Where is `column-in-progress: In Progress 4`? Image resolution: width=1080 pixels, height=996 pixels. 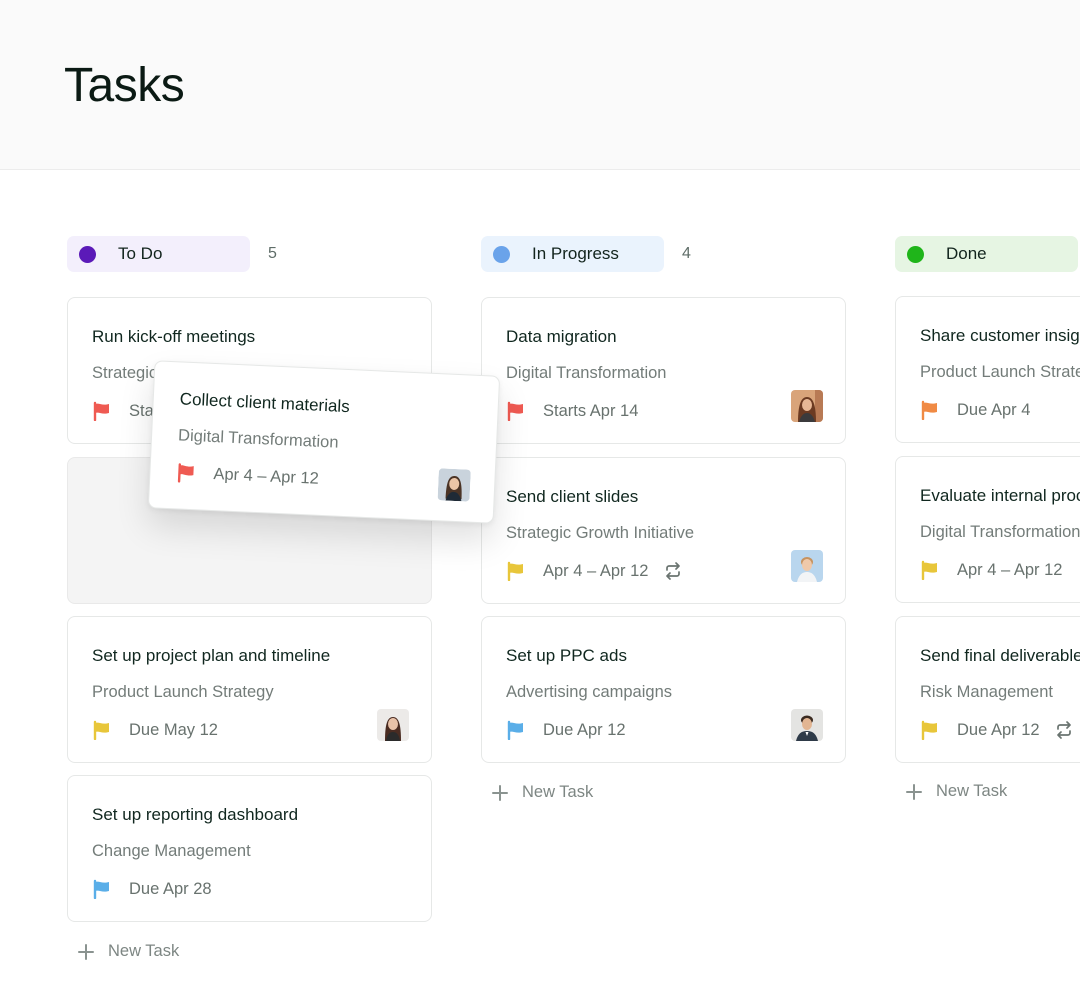 column-in-progress: In Progress 4 is located at coordinates (664, 254).